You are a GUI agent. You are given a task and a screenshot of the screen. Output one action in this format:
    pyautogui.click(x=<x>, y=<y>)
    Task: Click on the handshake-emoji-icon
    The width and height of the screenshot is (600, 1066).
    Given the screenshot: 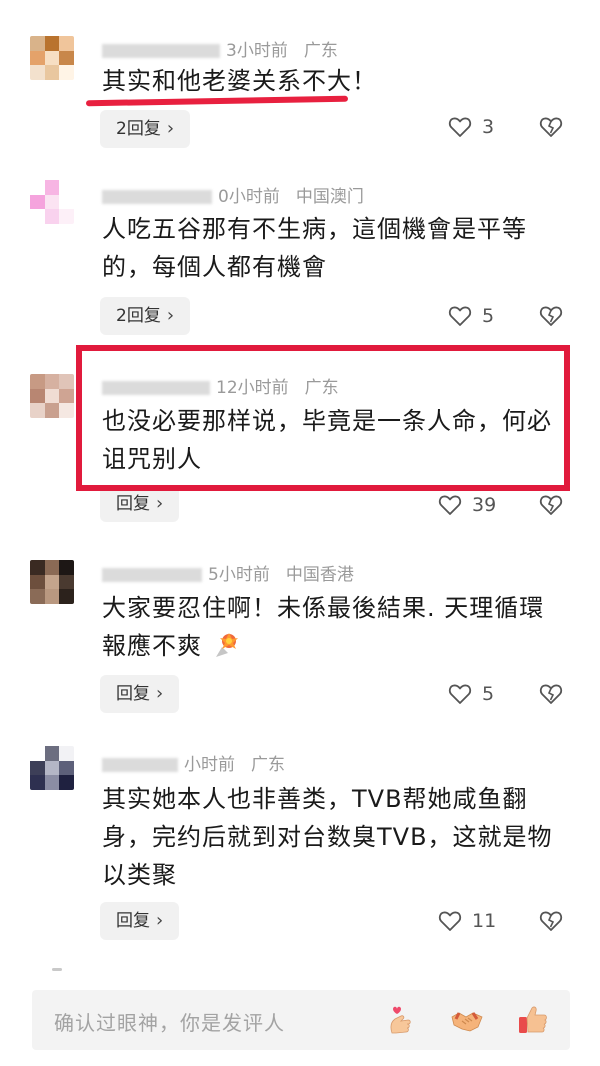 What is the action you would take?
    pyautogui.click(x=467, y=1020)
    